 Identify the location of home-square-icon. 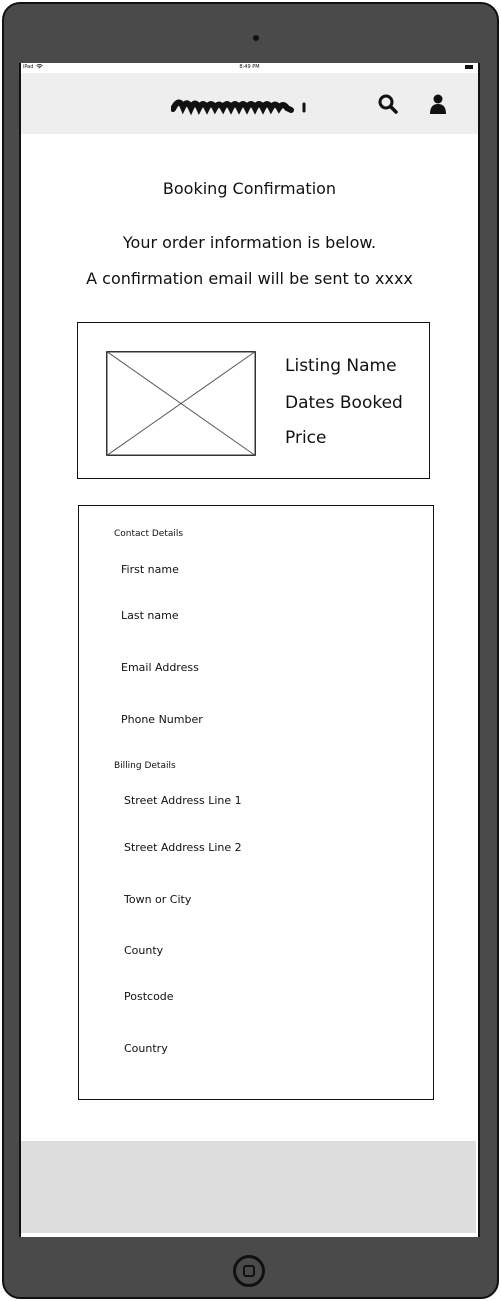
(249, 1271).